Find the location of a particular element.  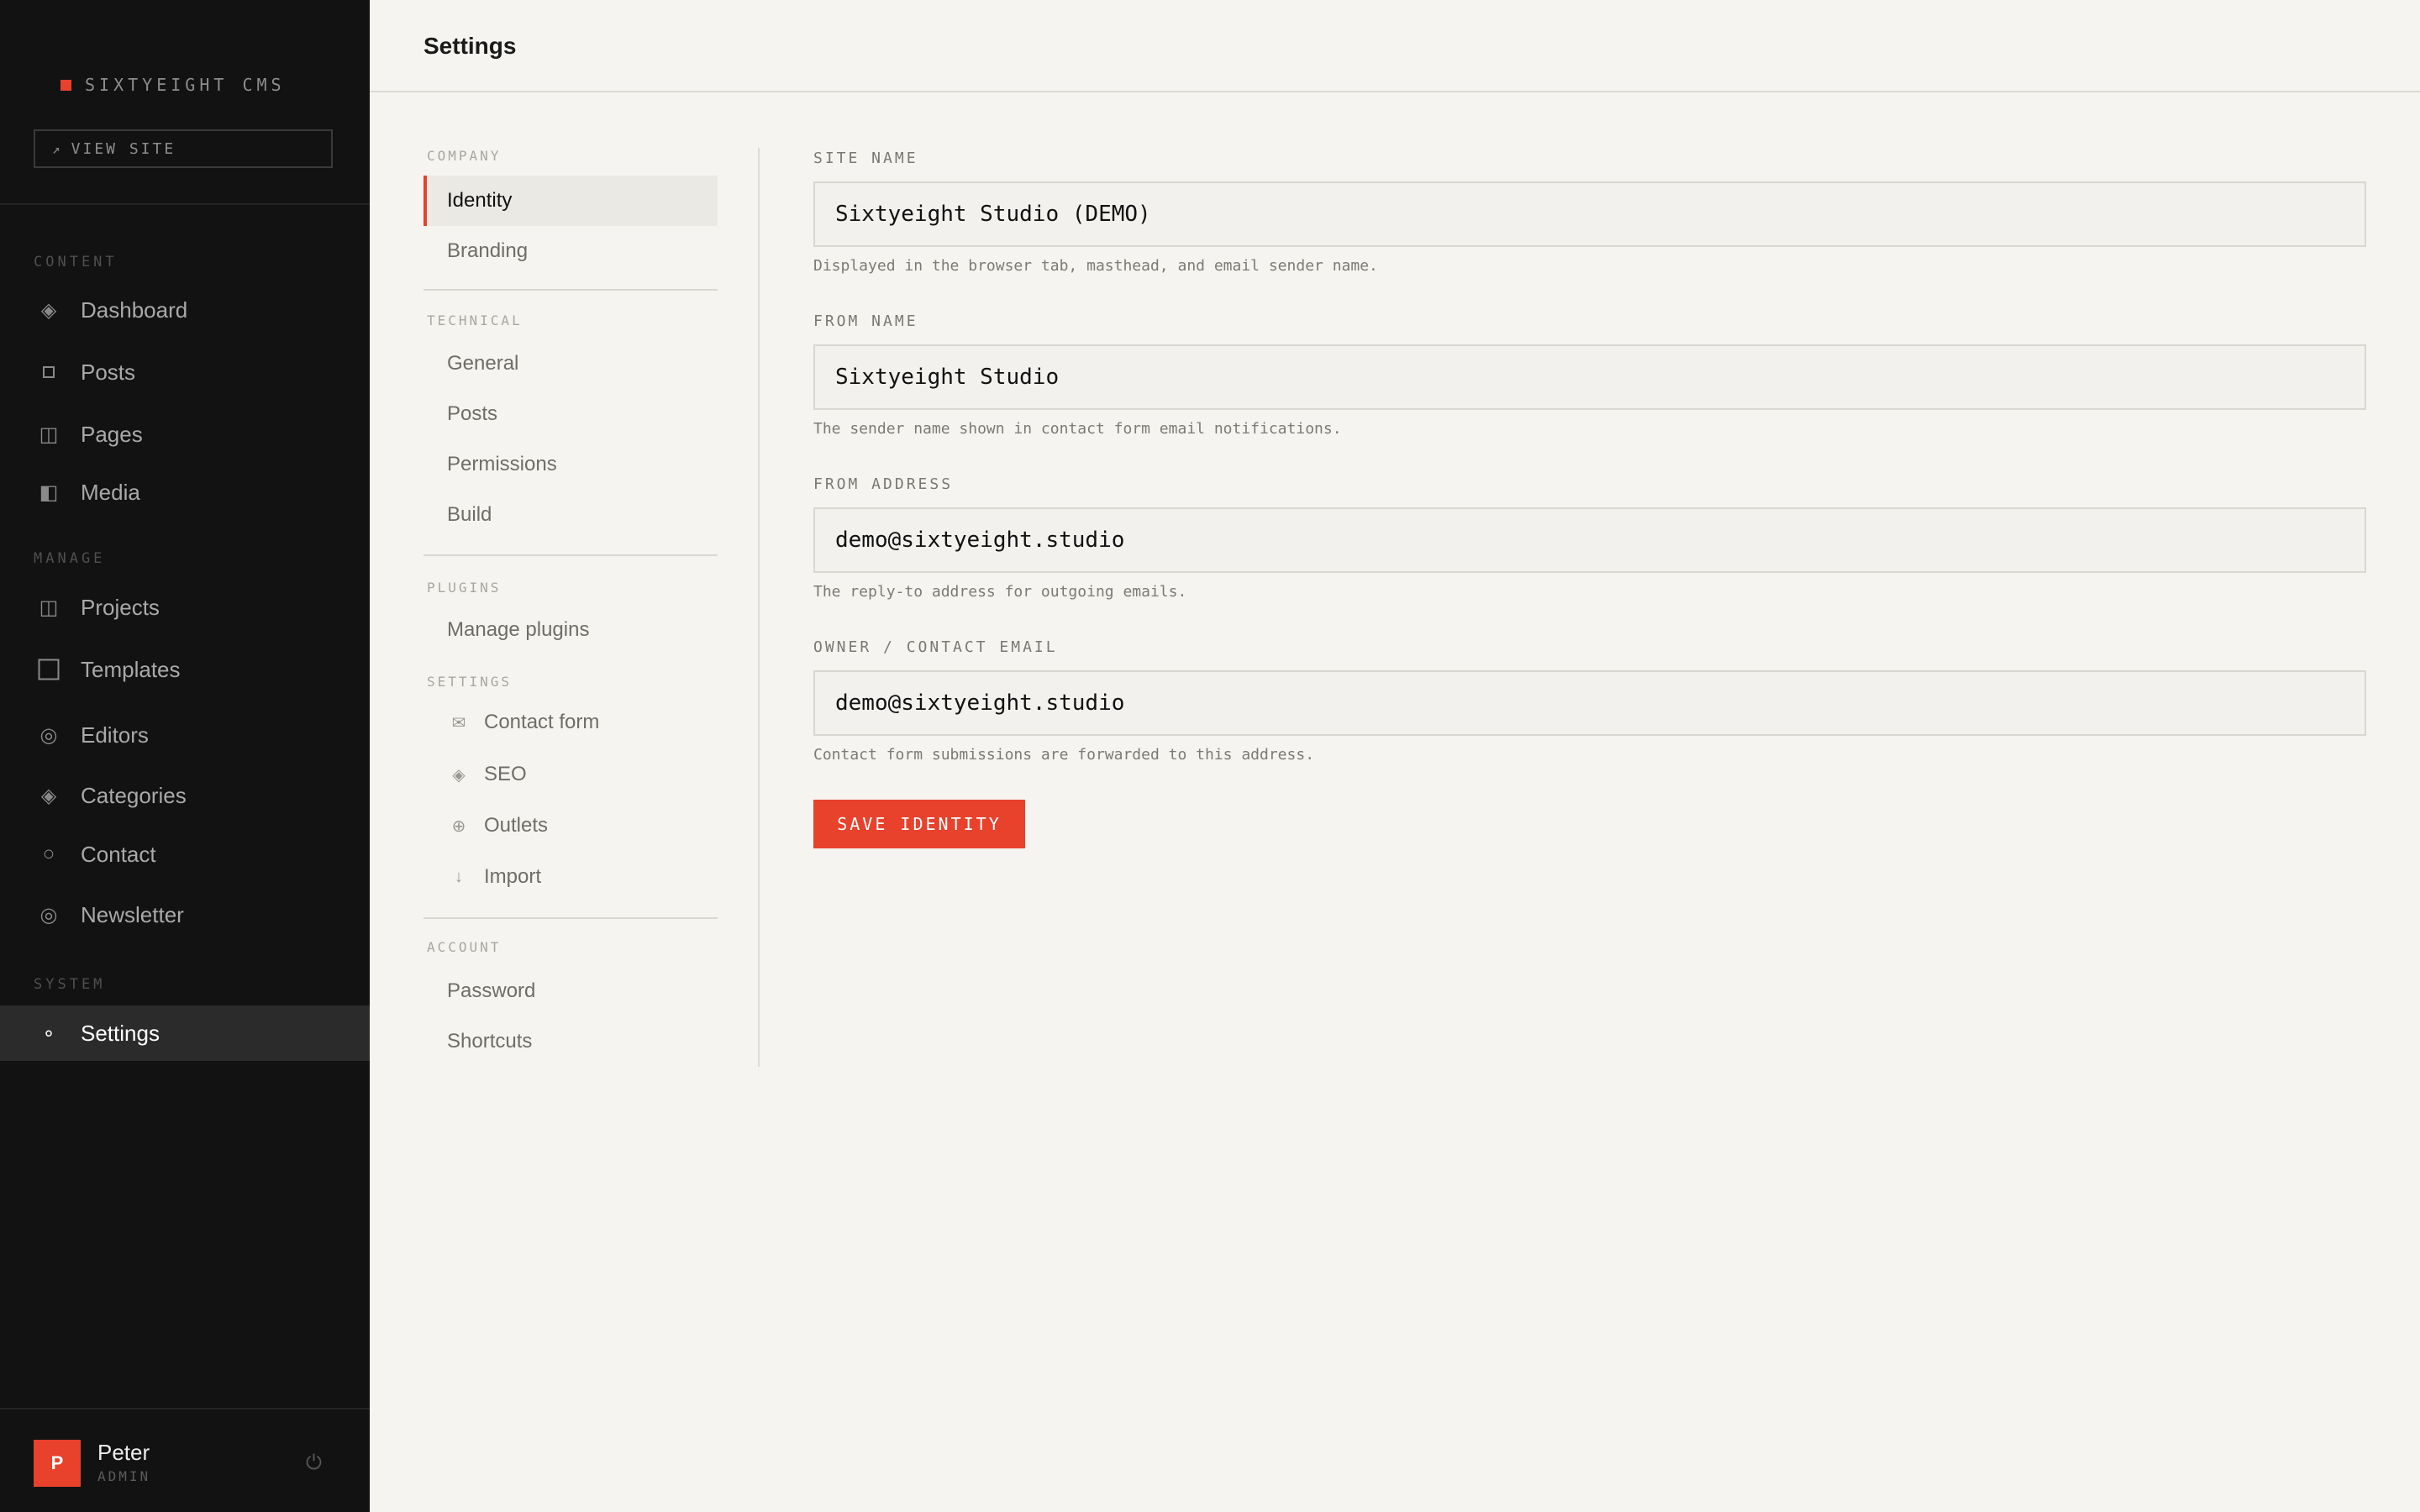

subnav-item-shortcuts: Shortcuts is located at coordinates (571, 1041).